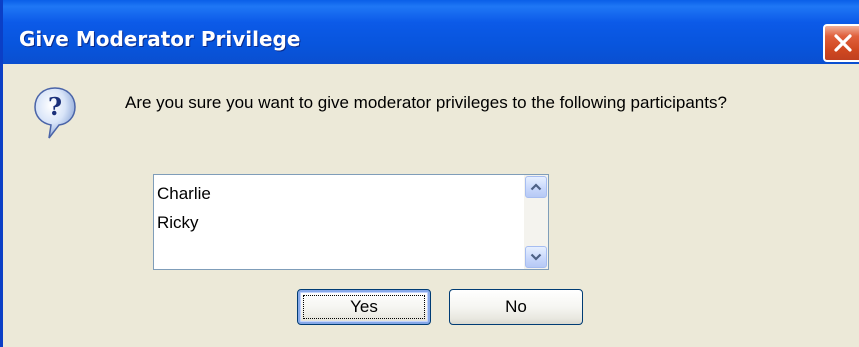 This screenshot has width=859, height=347. I want to click on list-item: Charlie, so click(184, 193).